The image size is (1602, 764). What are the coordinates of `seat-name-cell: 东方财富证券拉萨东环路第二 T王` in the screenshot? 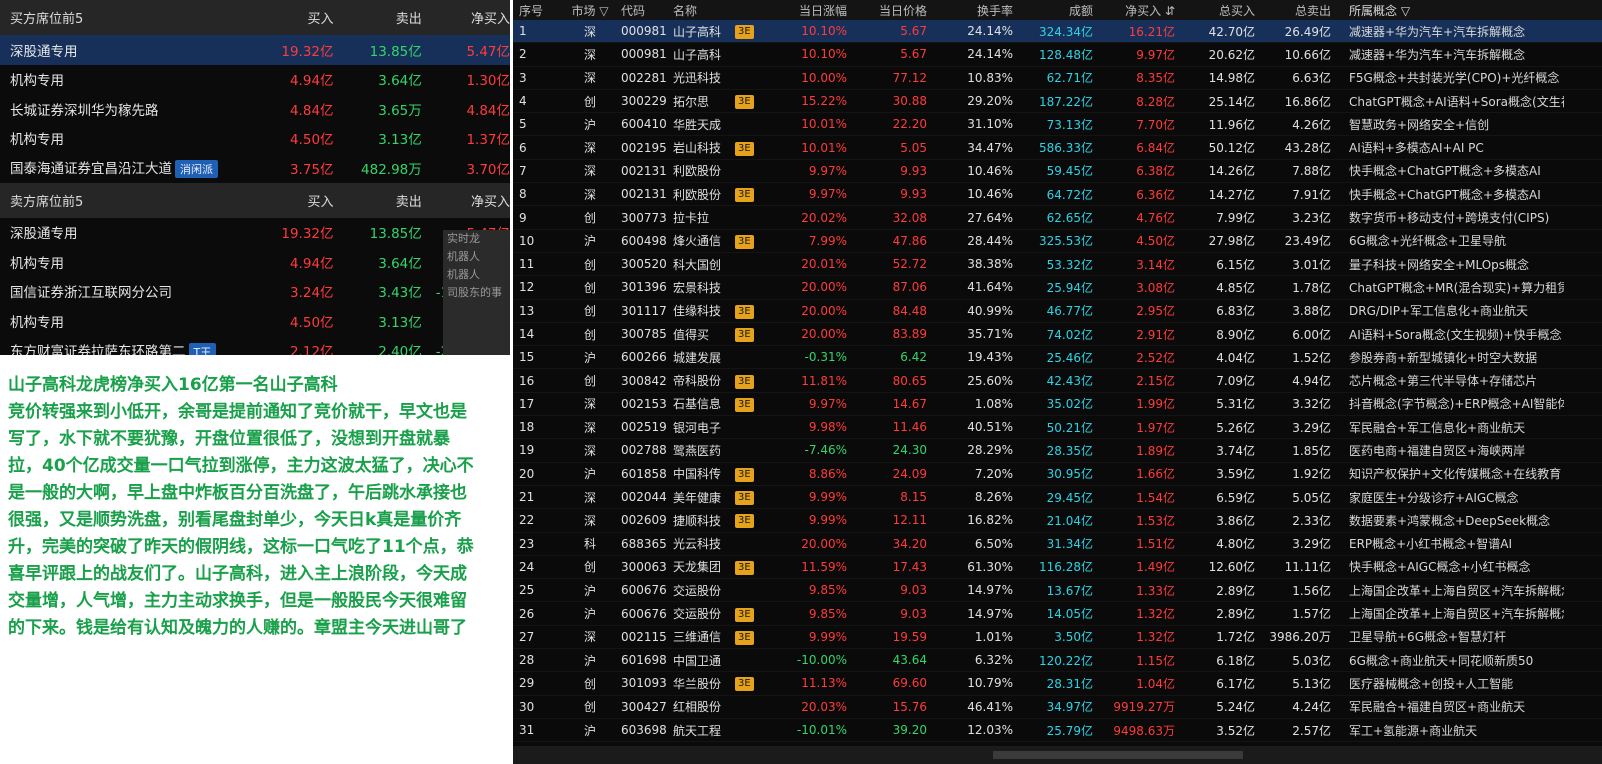 It's located at (122, 347).